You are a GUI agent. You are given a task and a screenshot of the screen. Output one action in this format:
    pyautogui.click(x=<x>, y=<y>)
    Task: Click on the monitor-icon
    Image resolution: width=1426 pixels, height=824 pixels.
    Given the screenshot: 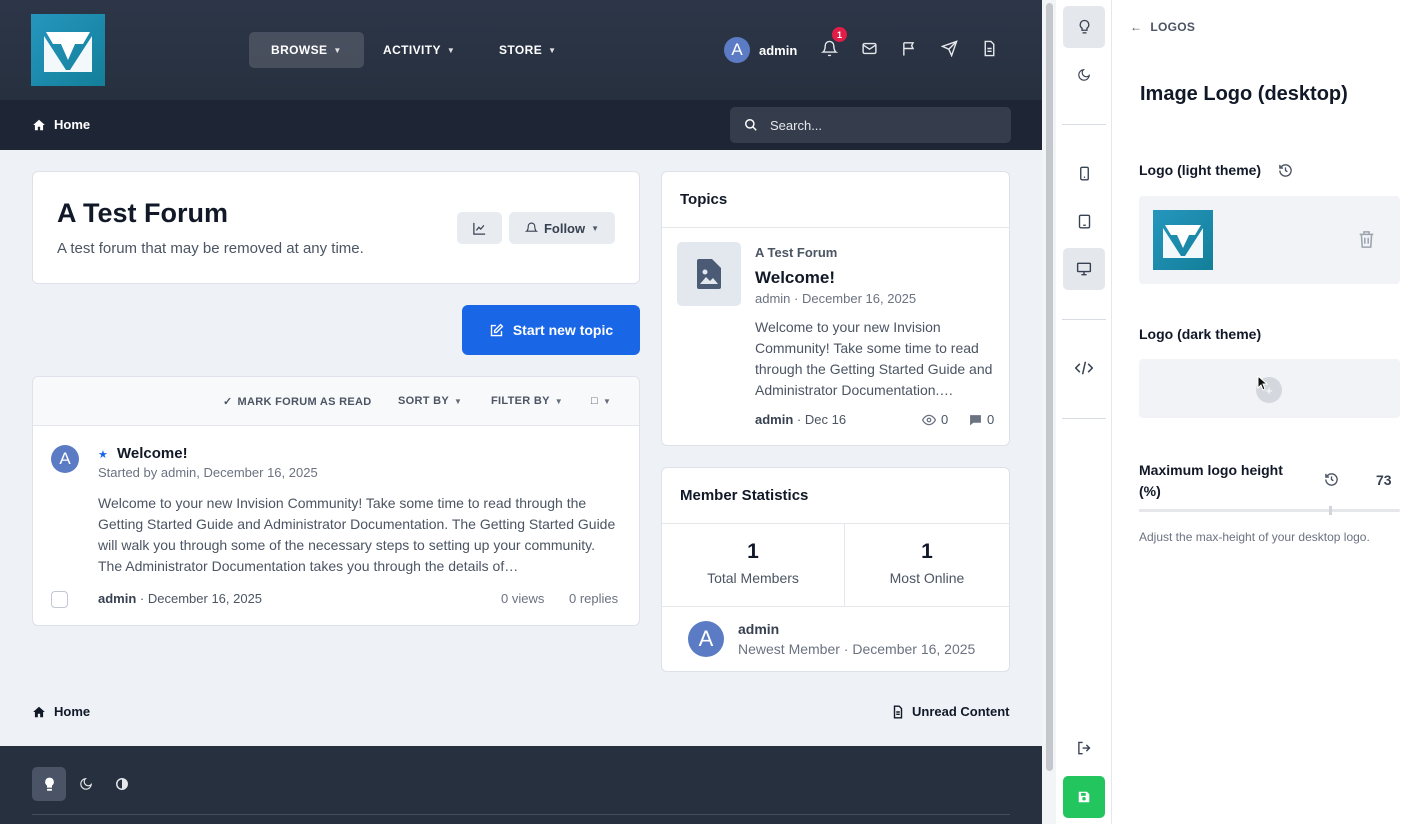 What is the action you would take?
    pyautogui.click(x=1084, y=269)
    